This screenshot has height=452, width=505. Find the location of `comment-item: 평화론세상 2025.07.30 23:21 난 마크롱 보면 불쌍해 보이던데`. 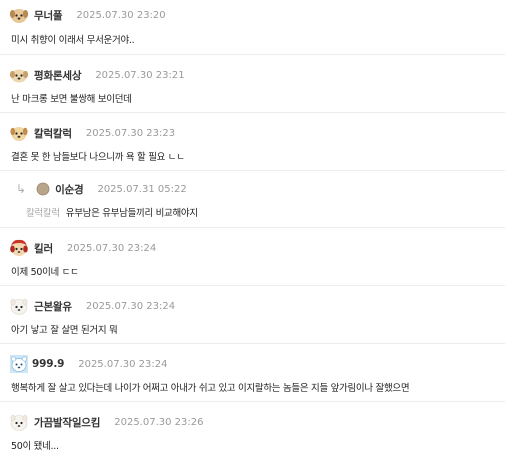

comment-item: 평화론세상 2025.07.30 23:21 난 마크롱 보면 불쌍해 보이던데 is located at coordinates (252, 84).